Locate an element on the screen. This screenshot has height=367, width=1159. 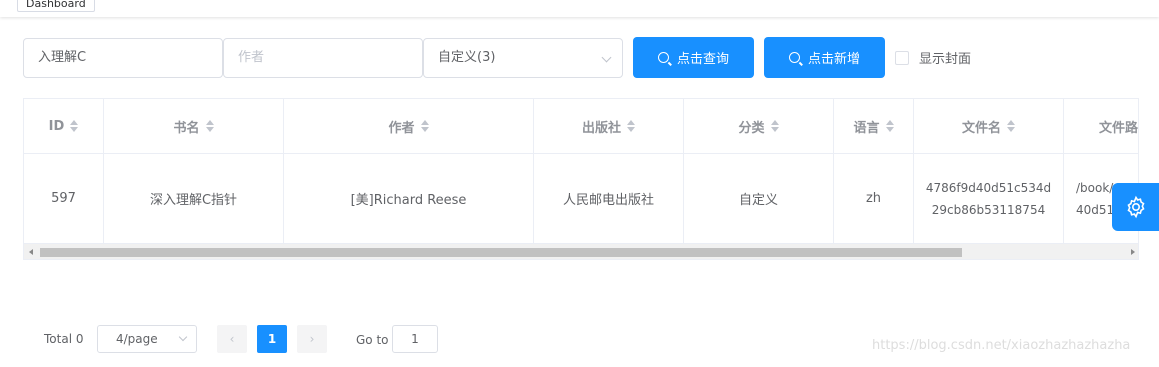
cell-category: 自定义 is located at coordinates (759, 198).